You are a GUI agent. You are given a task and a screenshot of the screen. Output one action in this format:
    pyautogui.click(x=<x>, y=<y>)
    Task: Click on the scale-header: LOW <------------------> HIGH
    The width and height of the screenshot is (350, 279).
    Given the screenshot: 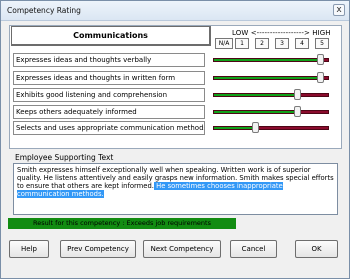 What is the action you would take?
    pyautogui.click(x=281, y=33)
    